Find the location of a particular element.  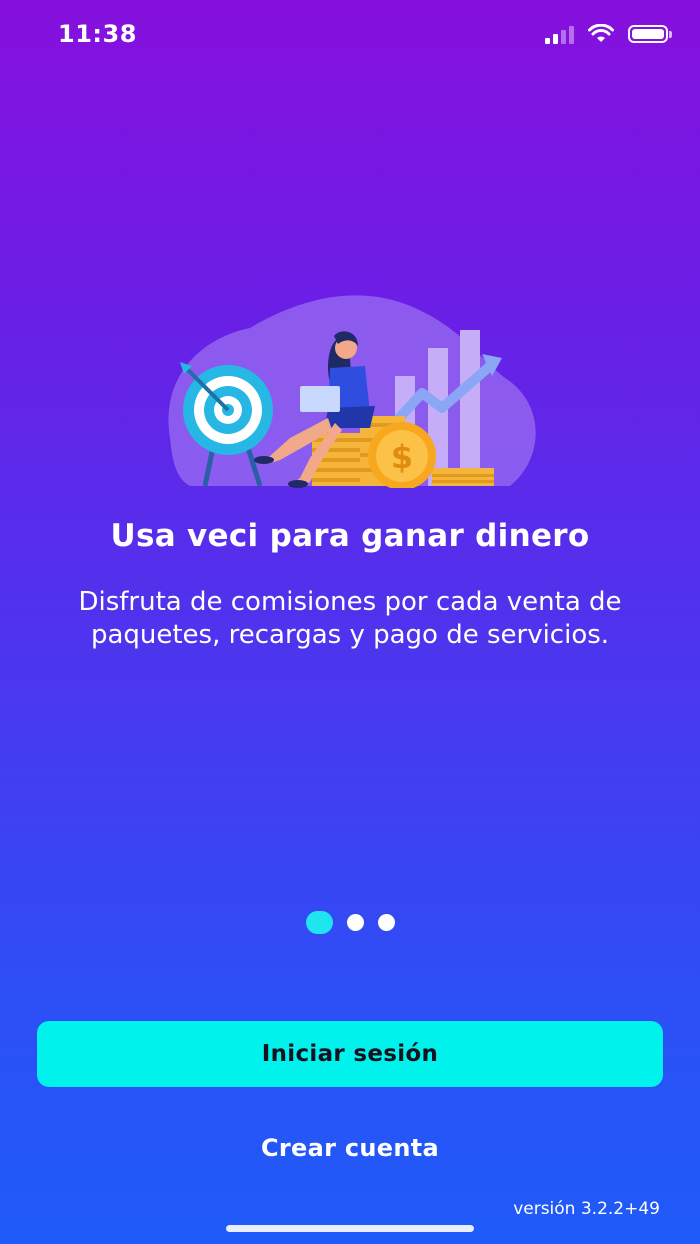

login-button: Iniciar sesión is located at coordinates (350, 1054).